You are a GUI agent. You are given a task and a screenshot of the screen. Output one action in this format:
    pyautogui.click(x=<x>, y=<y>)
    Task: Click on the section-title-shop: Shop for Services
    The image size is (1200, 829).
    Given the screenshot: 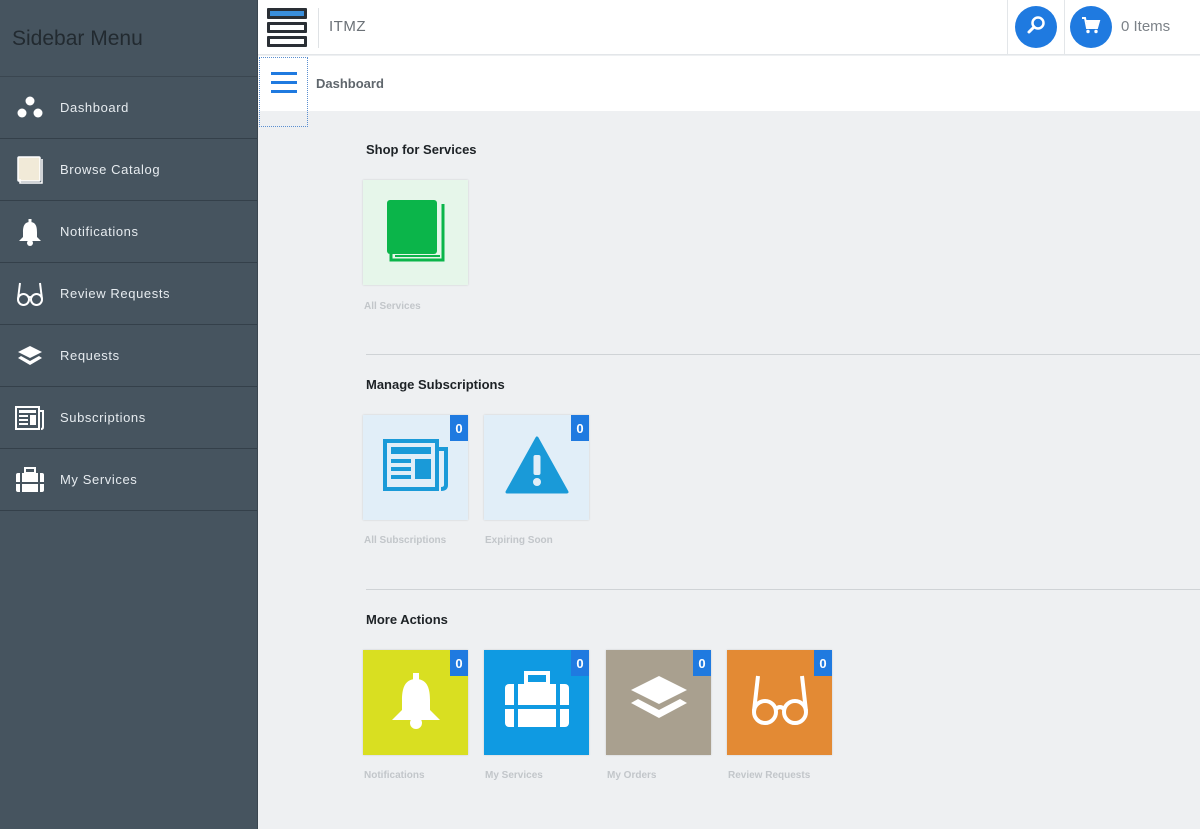 What is the action you would take?
    pyautogui.click(x=421, y=149)
    